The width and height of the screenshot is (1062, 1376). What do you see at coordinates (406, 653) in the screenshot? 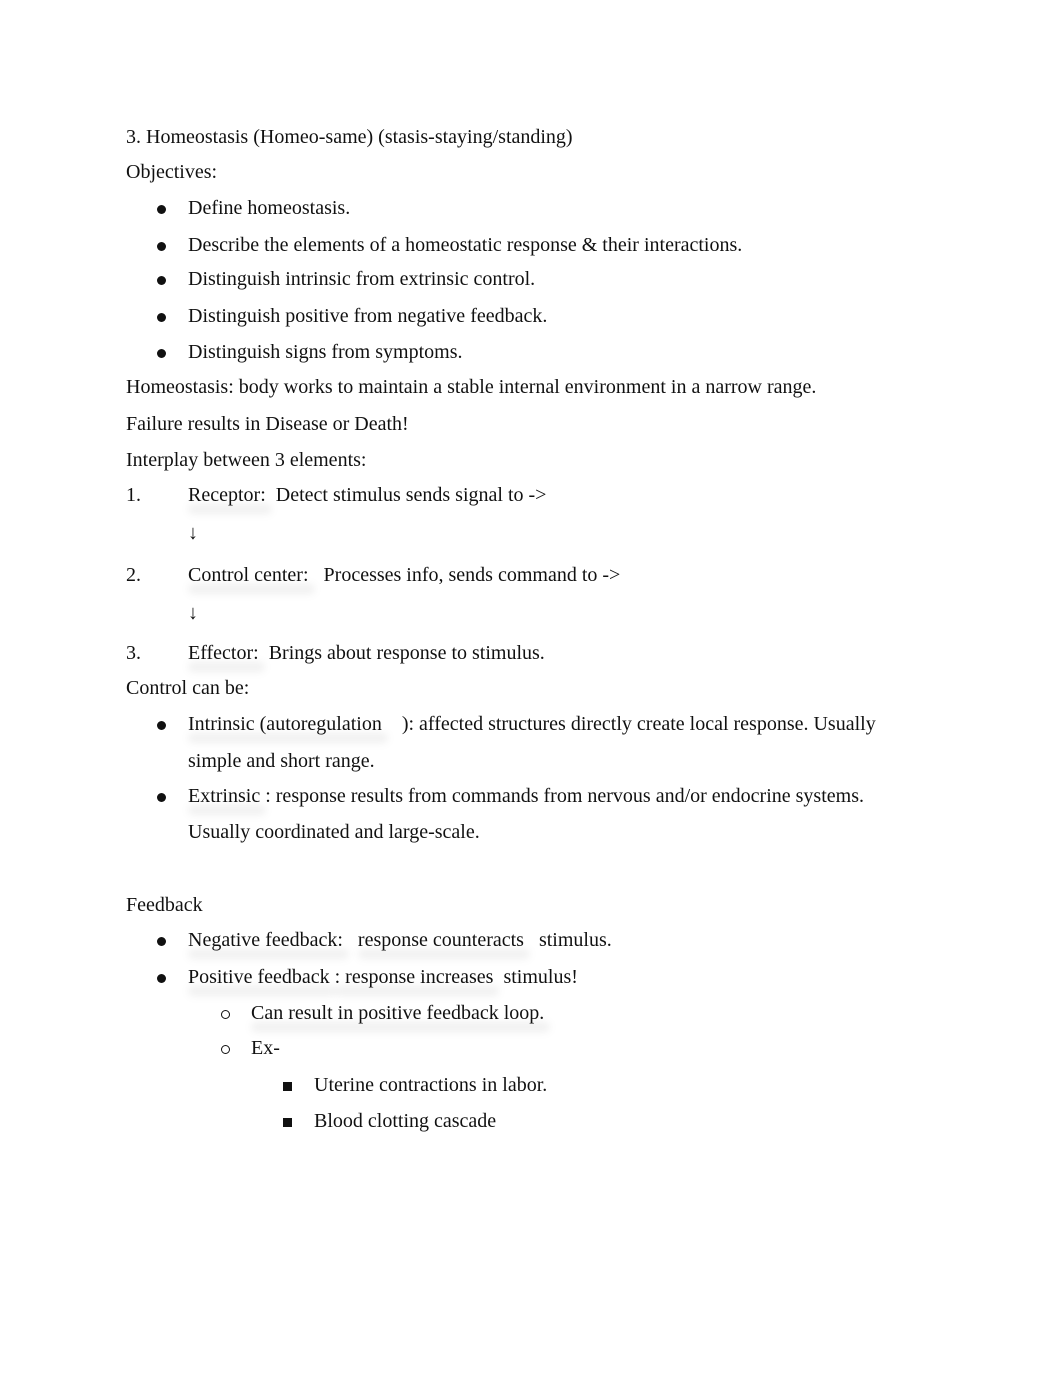
I see `element-desc: Brings about response to stimulus.` at bounding box center [406, 653].